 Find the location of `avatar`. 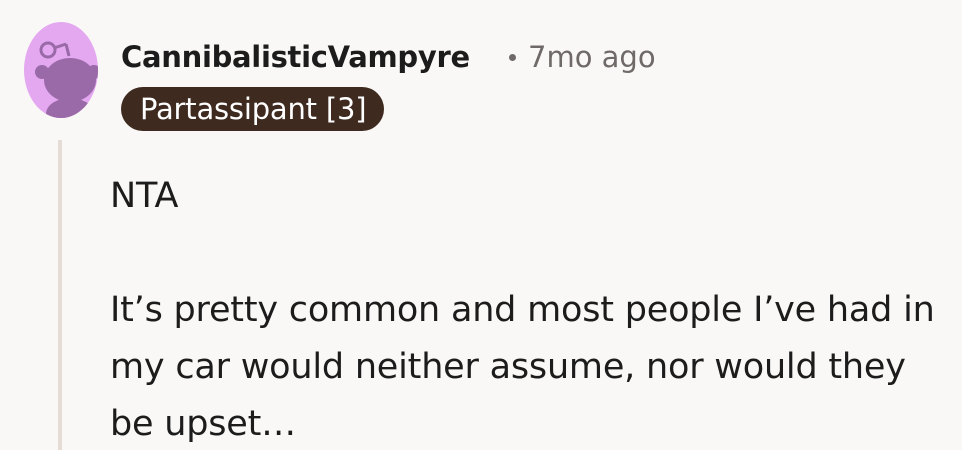

avatar is located at coordinates (61, 70).